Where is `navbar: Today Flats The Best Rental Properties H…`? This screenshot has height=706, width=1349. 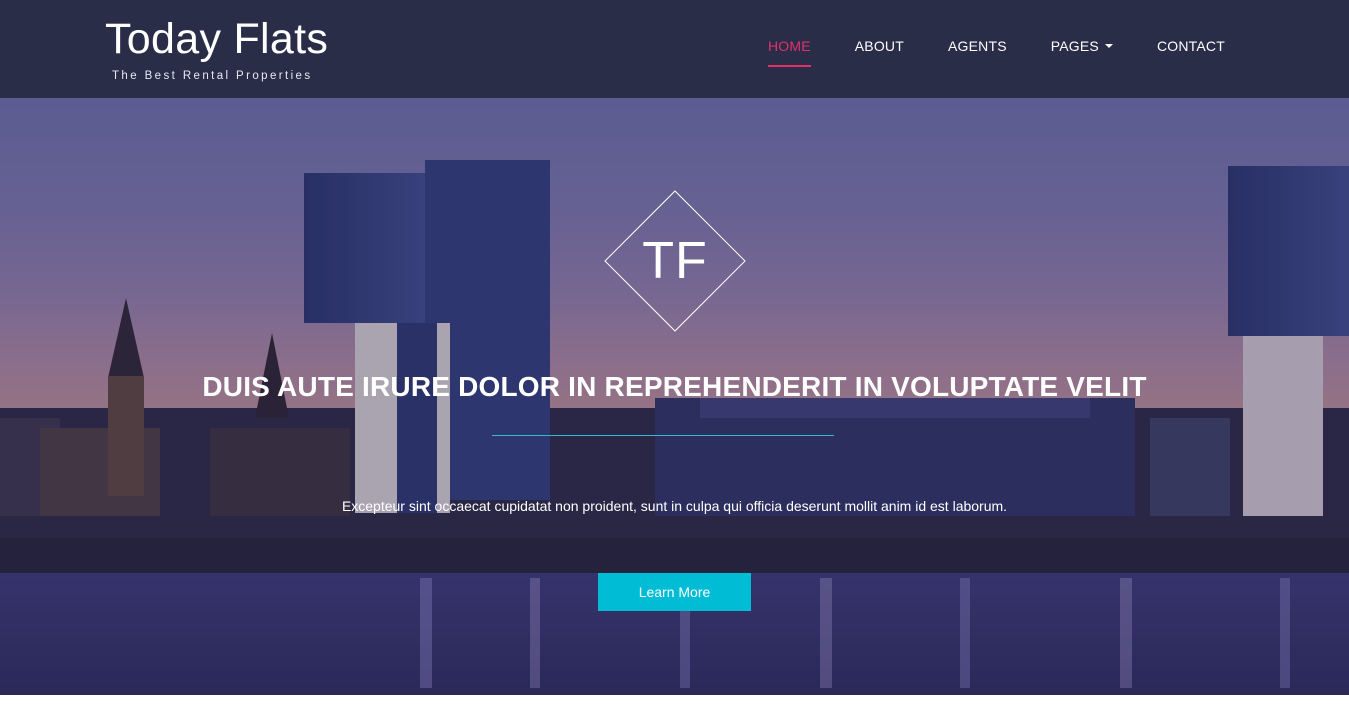
navbar: Today Flats The Best Rental Properties H… is located at coordinates (674, 49).